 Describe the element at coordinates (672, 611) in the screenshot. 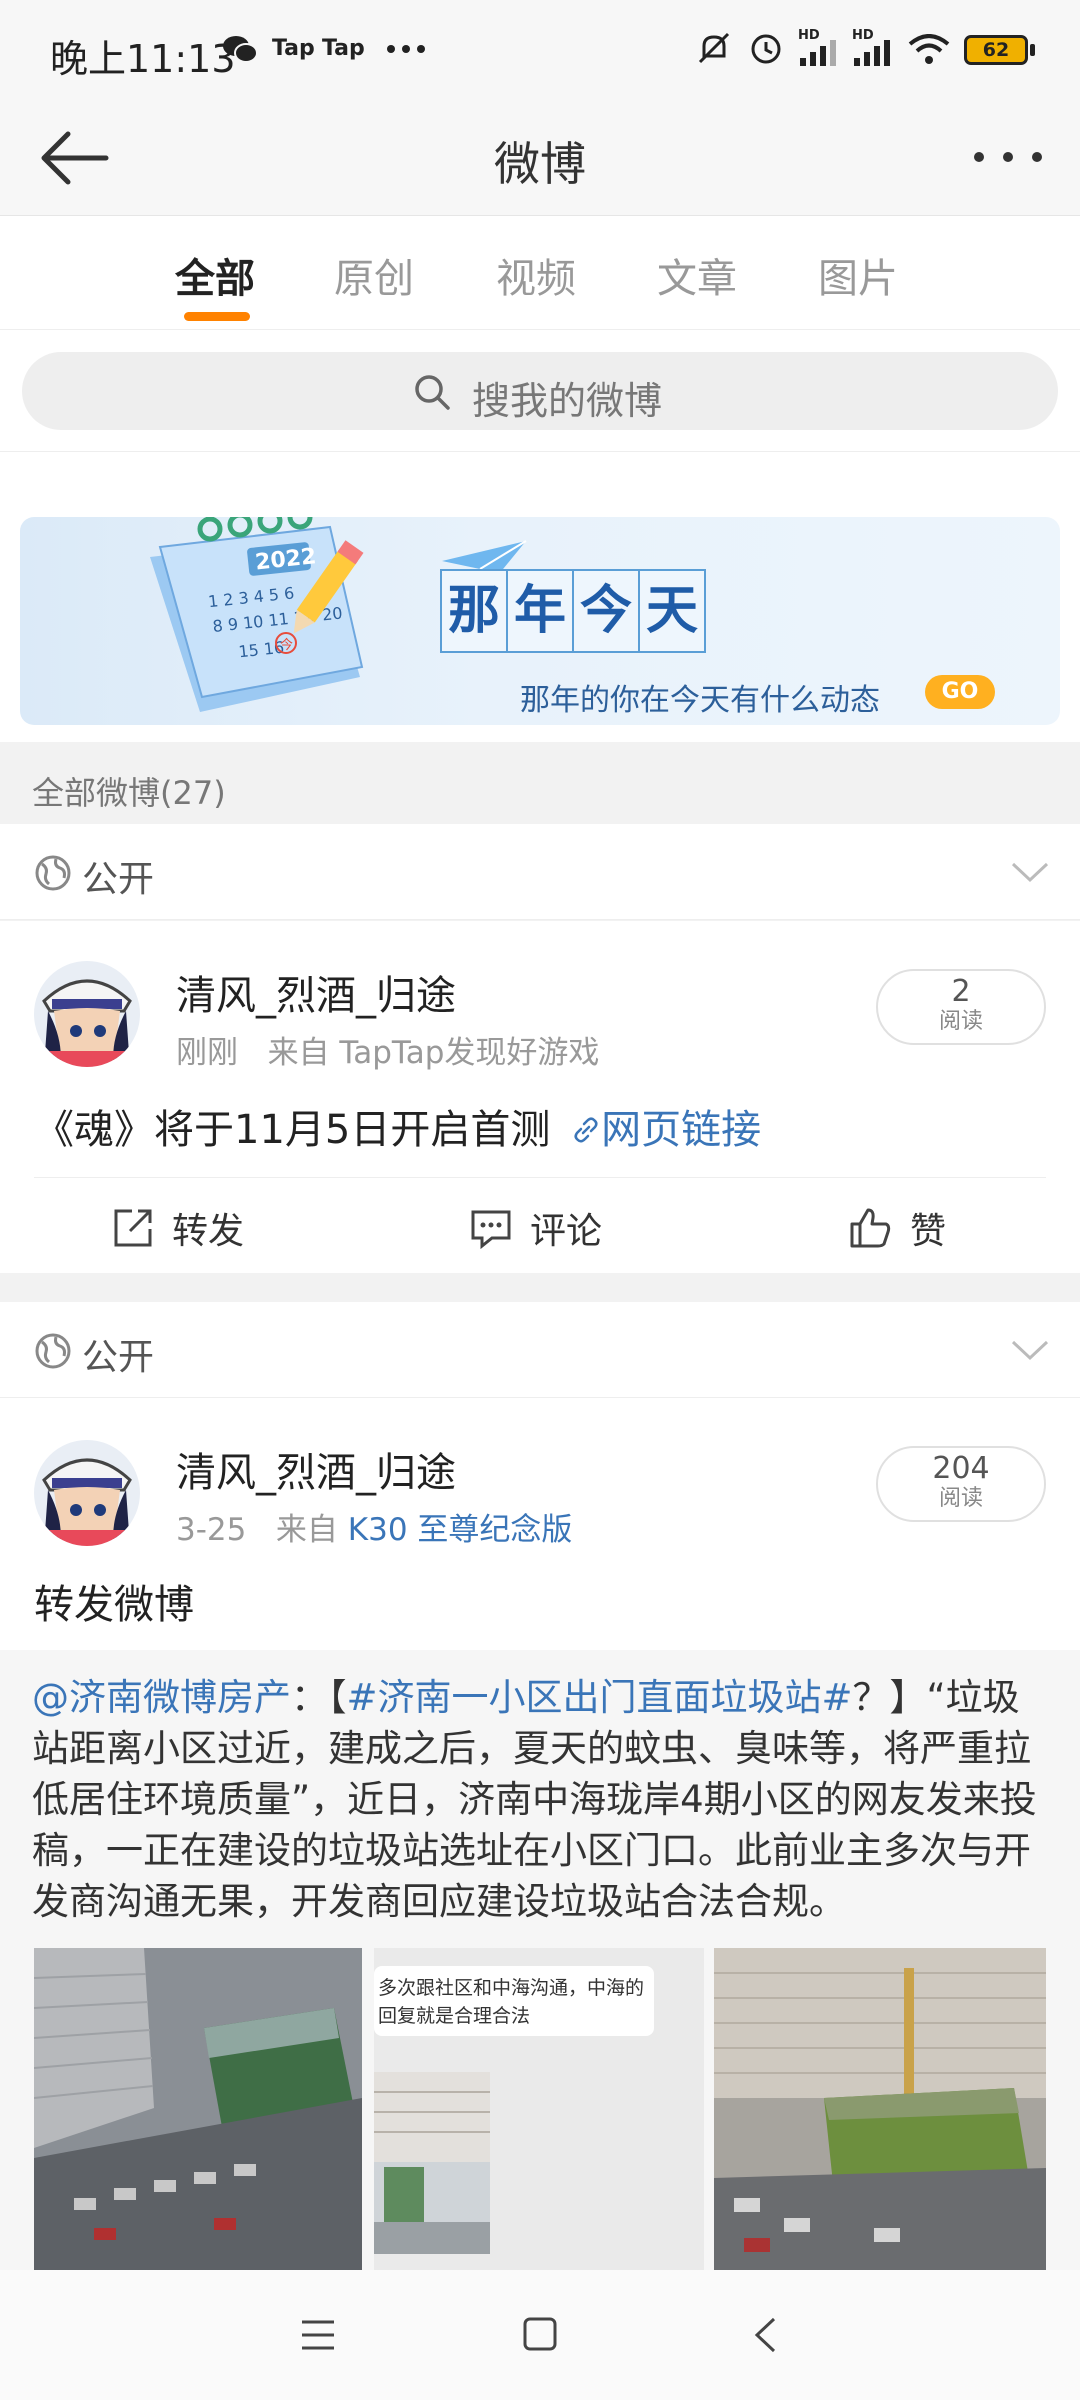

I see `banner-title-char: 天` at that location.